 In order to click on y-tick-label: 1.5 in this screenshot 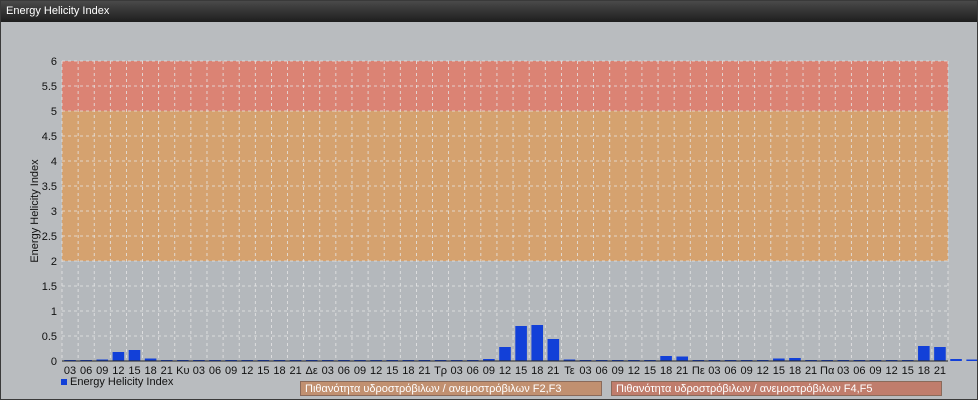, I will do `click(49, 287)`.